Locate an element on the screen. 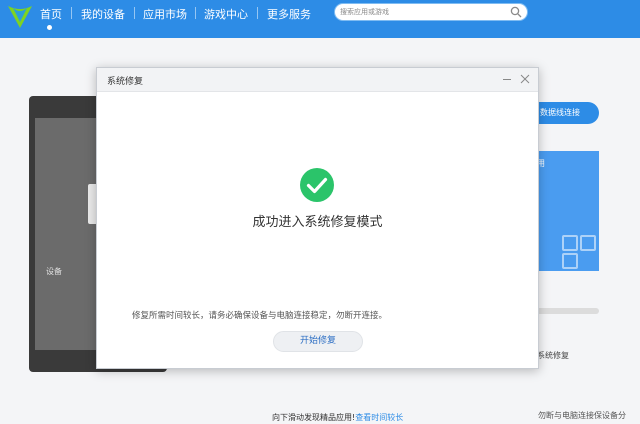 The image size is (640, 424). system-repair-link: 系统修复 is located at coordinates (553, 355).